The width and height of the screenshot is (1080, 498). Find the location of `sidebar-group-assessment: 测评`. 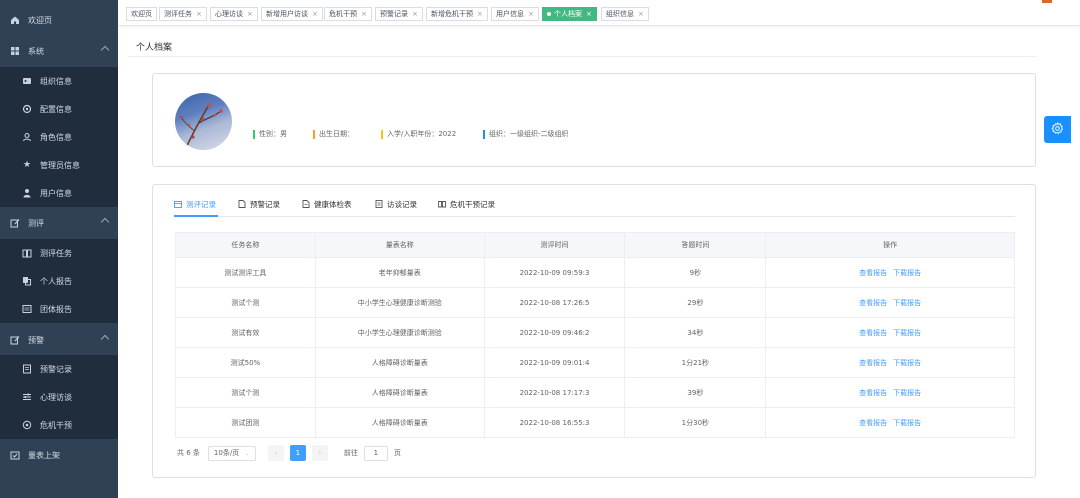

sidebar-group-assessment: 测评 is located at coordinates (59, 223).